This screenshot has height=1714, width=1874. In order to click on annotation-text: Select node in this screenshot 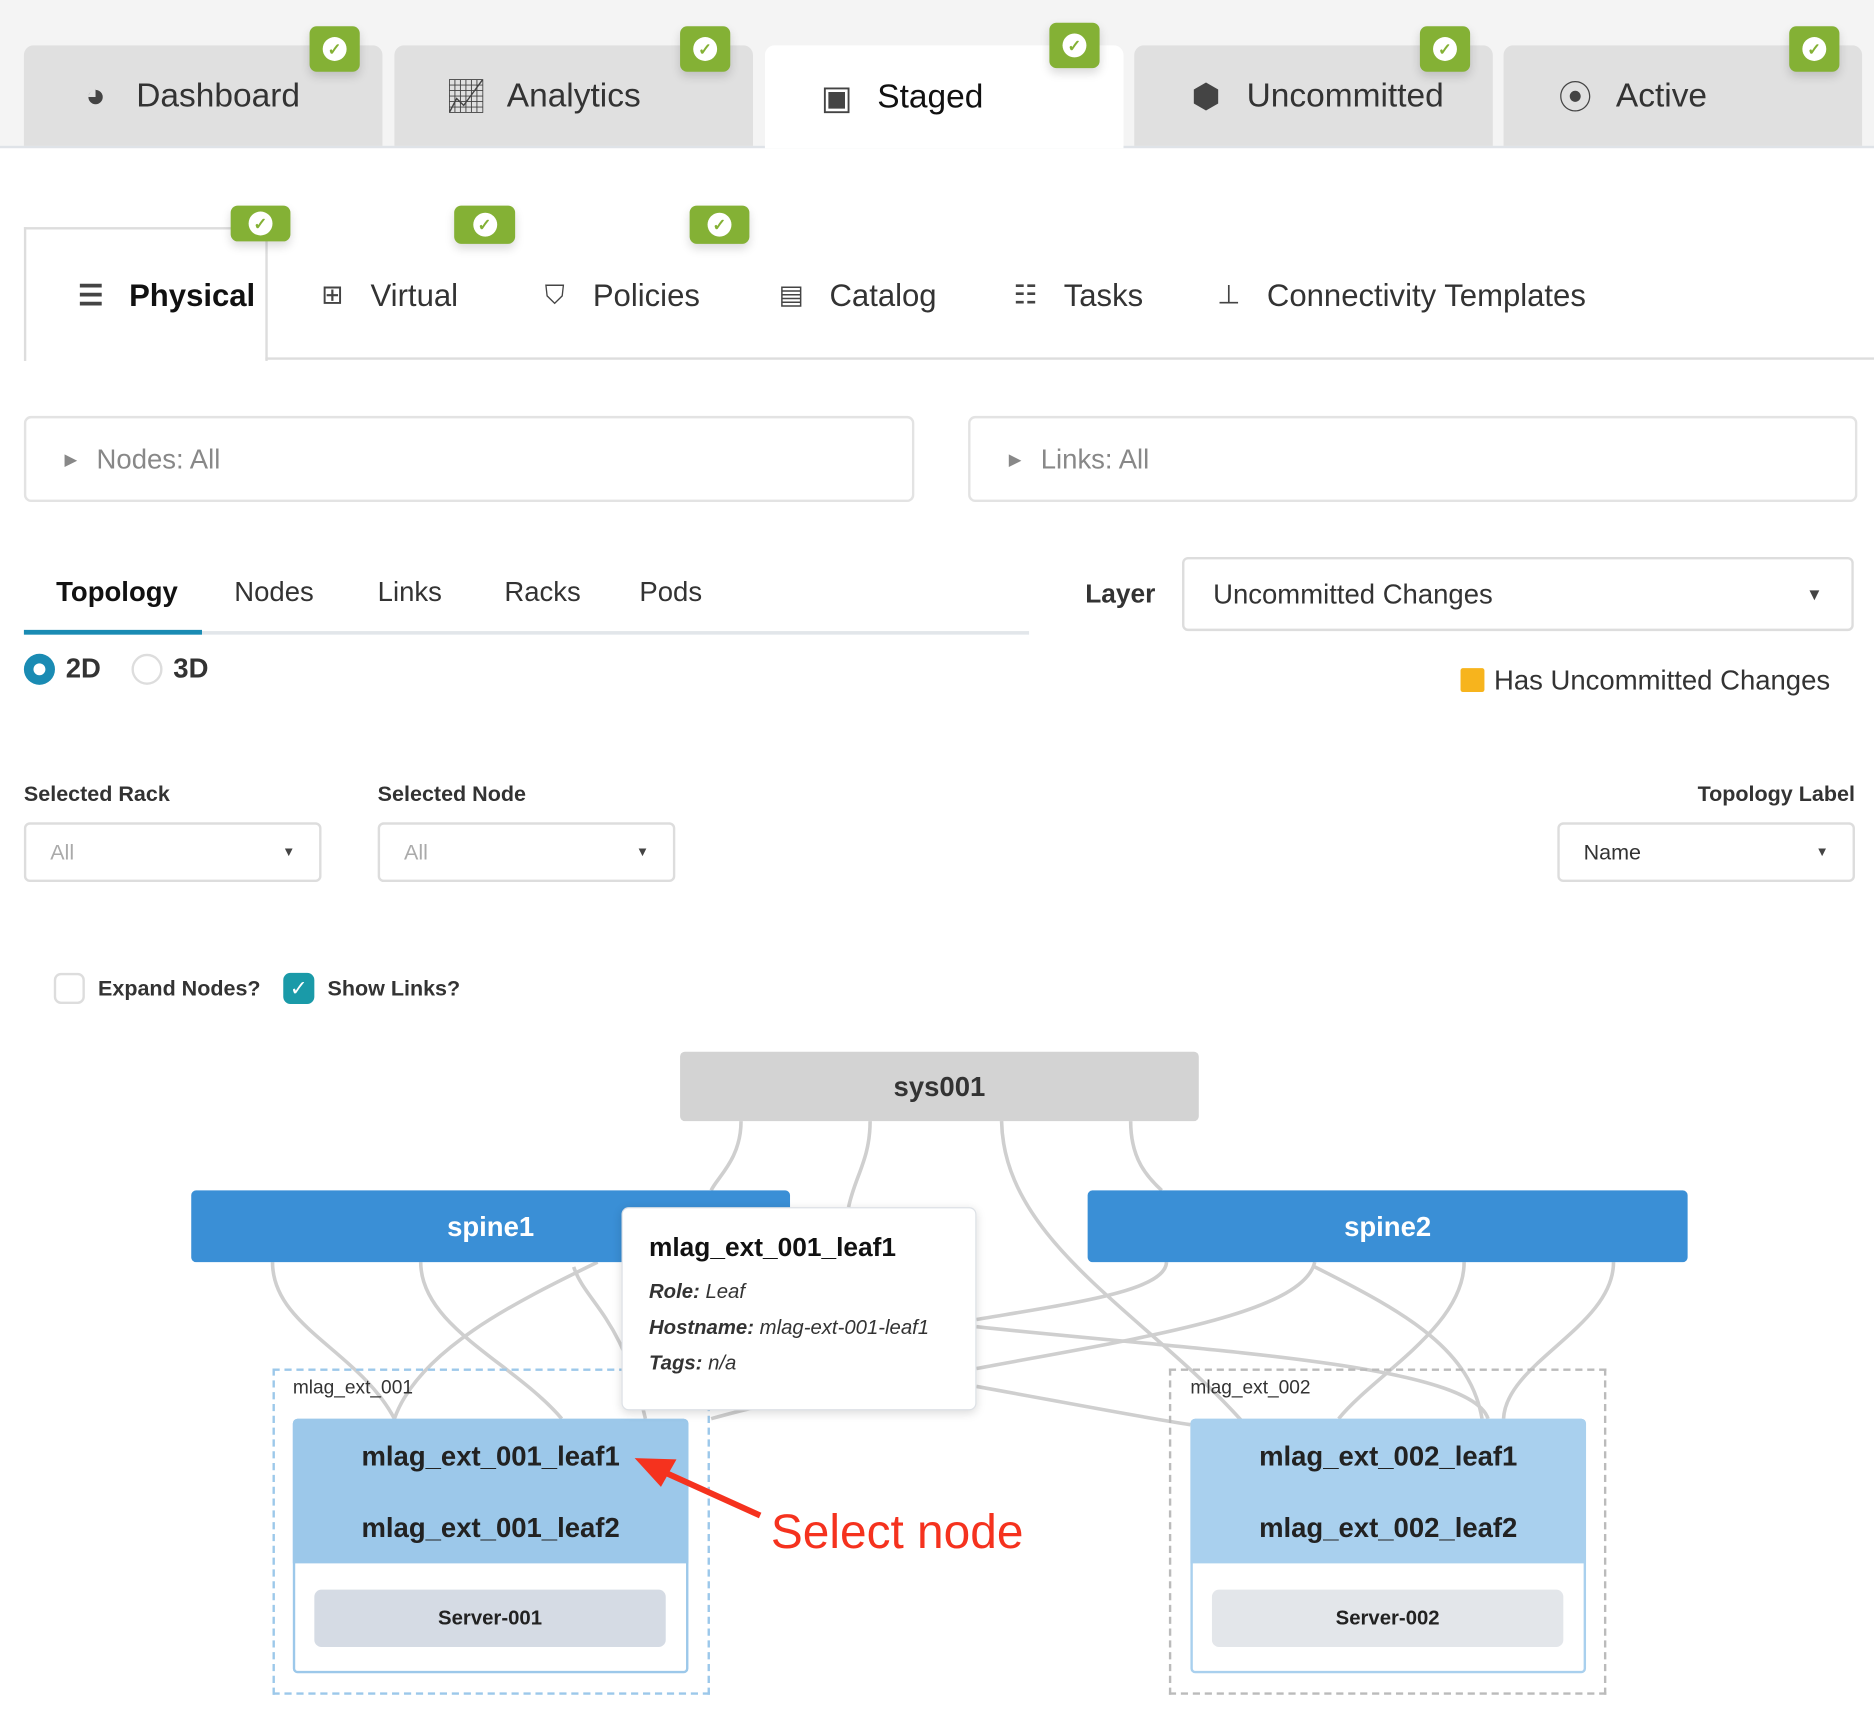, I will do `click(897, 1532)`.